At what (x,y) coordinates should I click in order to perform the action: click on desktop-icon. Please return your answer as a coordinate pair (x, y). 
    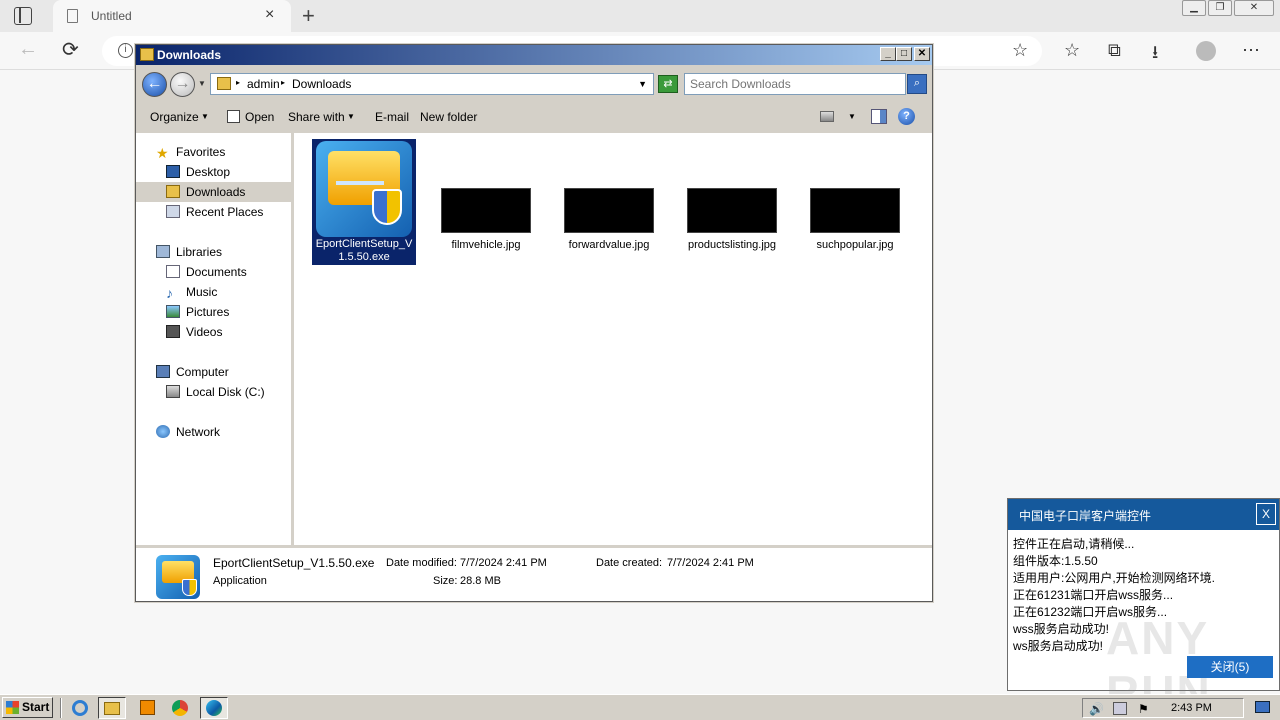
    Looking at the image, I should click on (173, 171).